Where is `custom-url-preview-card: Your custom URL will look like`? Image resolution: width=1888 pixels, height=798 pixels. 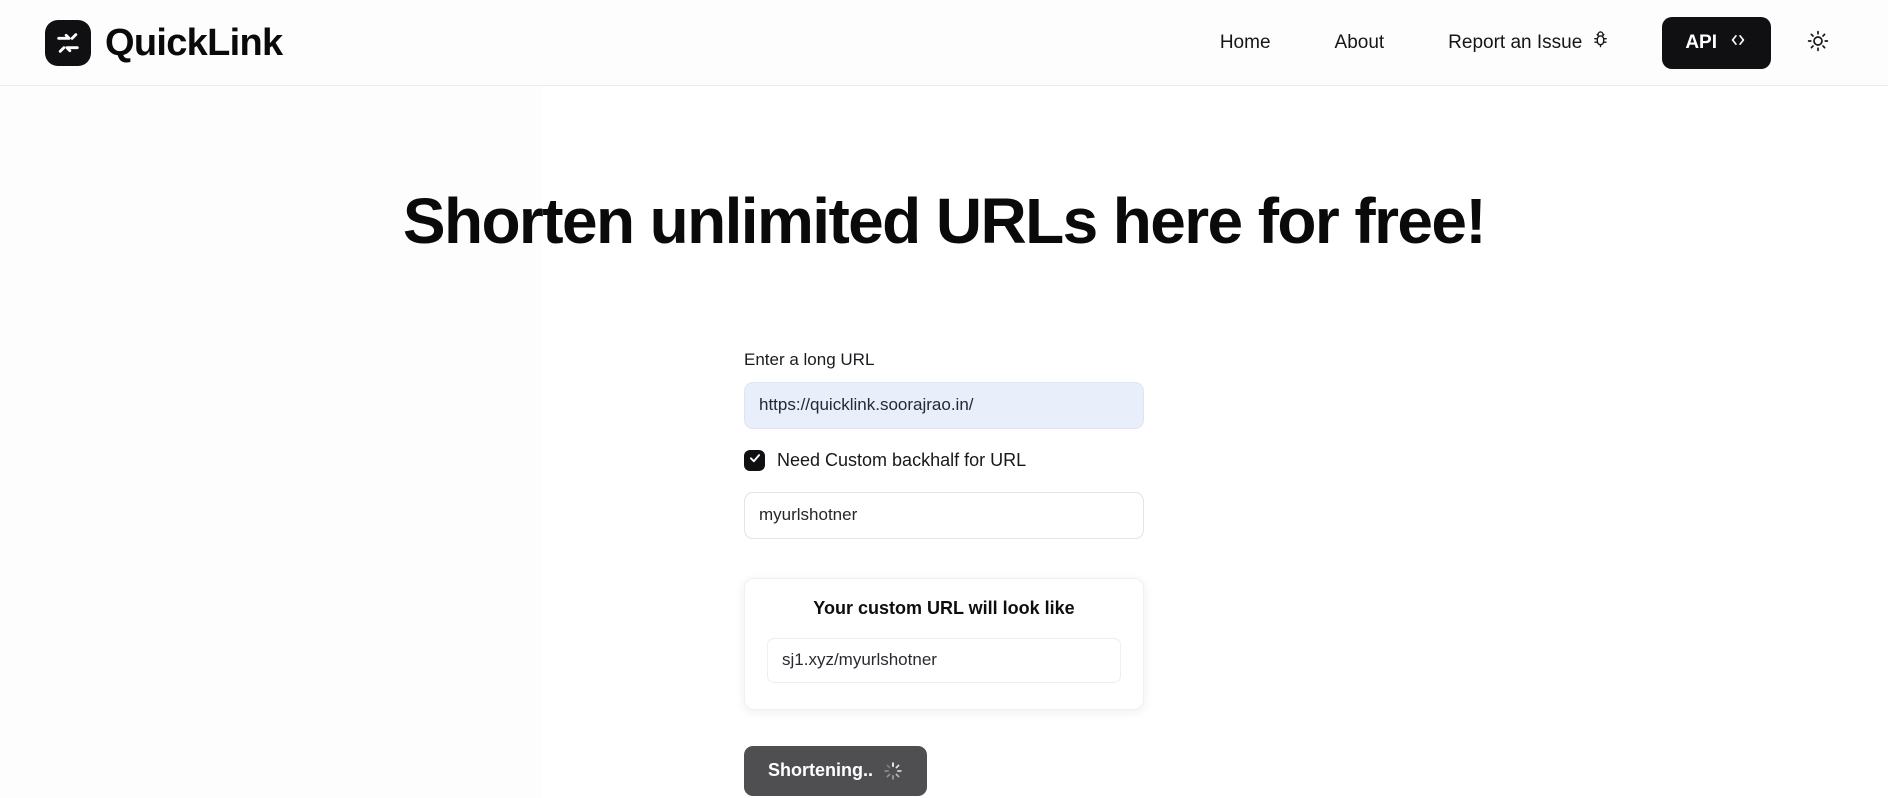
custom-url-preview-card: Your custom URL will look like is located at coordinates (944, 643).